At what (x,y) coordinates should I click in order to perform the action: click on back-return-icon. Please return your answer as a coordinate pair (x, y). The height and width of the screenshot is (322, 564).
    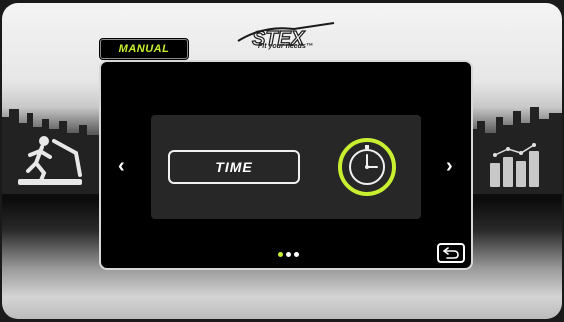
    Looking at the image, I should click on (451, 253).